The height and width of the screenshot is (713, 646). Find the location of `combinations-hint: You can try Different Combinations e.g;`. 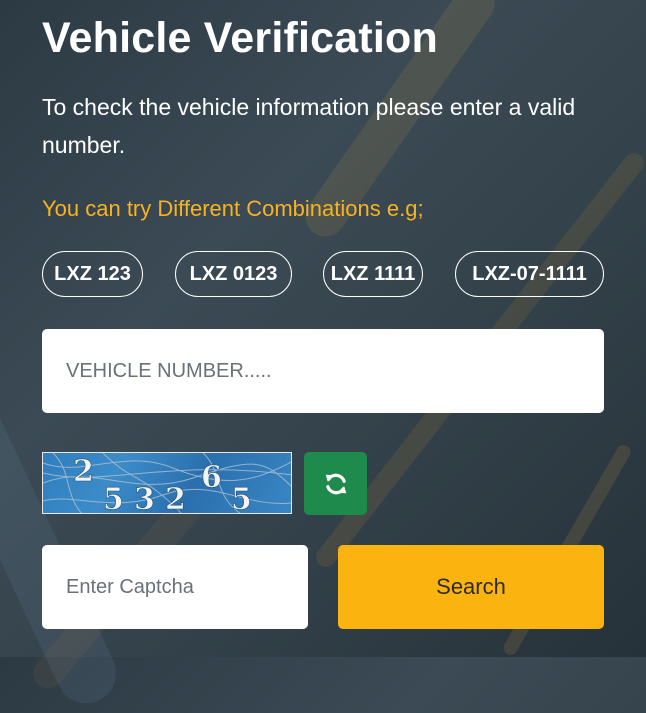

combinations-hint: You can try Different Combinations e.g; is located at coordinates (233, 208).